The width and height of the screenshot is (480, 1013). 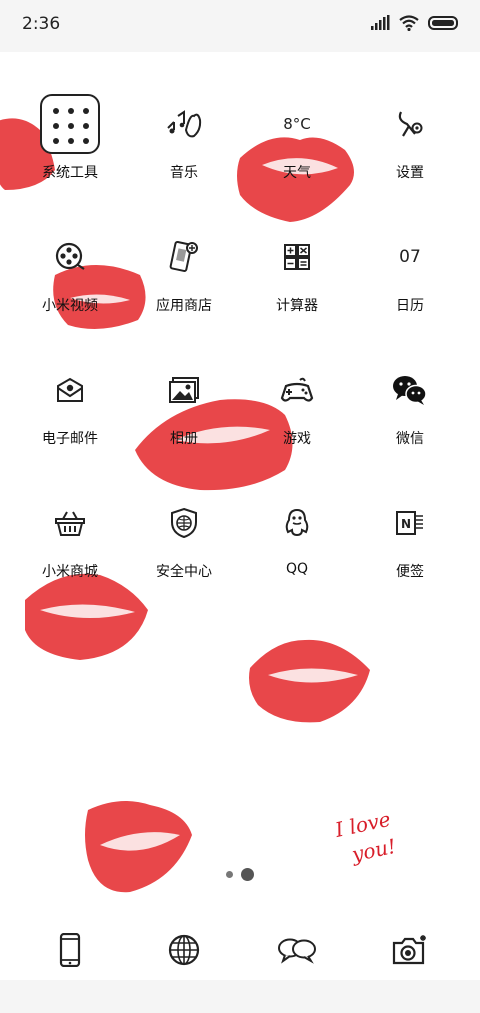 What do you see at coordinates (183, 256) in the screenshot?
I see `app-store-icon` at bounding box center [183, 256].